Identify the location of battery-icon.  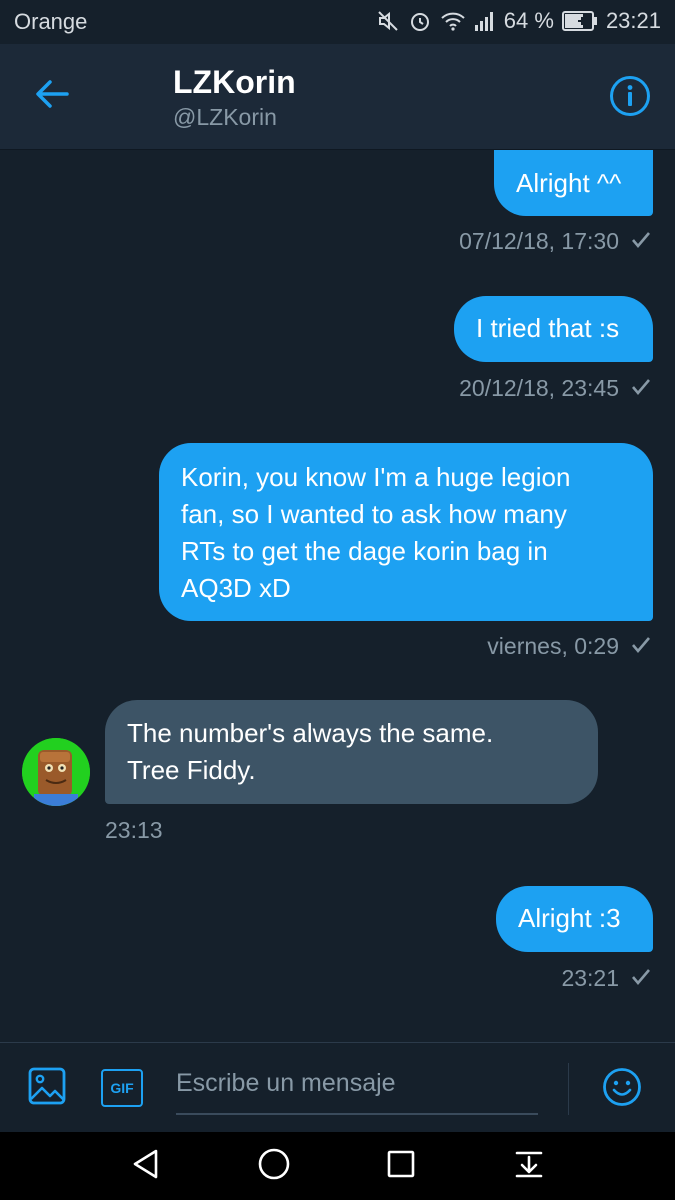
(579, 21).